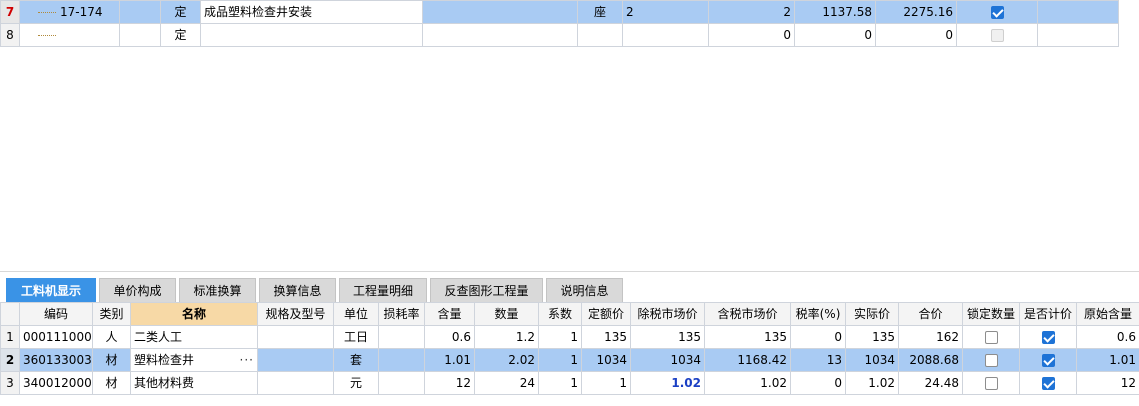 The image size is (1139, 406). I want to click on quota-total: 0, so click(916, 35).